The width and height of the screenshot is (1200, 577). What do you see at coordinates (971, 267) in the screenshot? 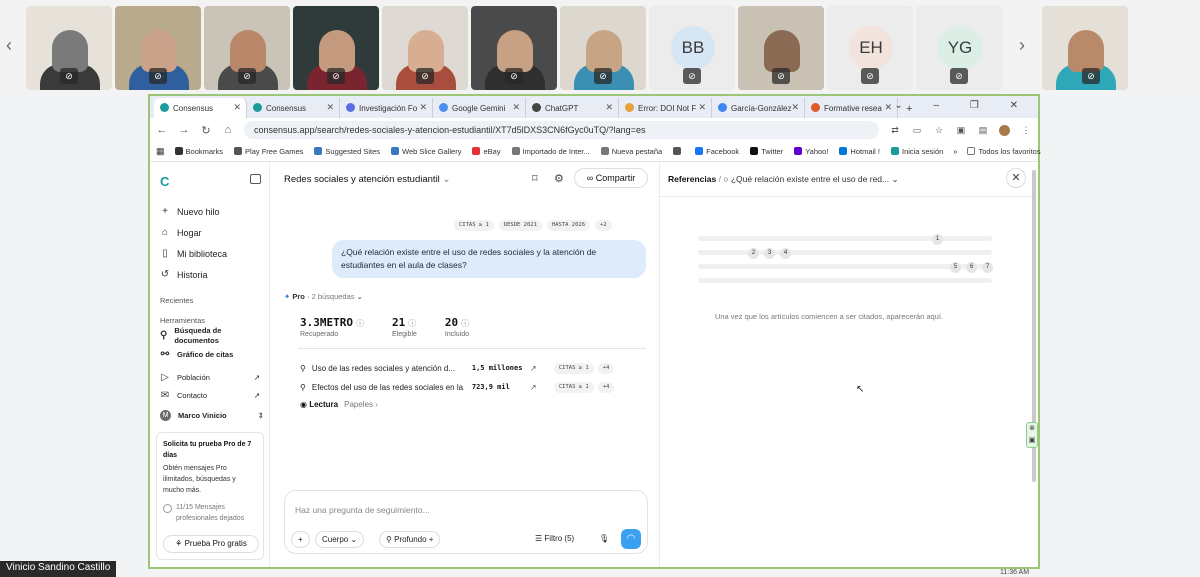
I see `citation-marker: 6` at bounding box center [971, 267].